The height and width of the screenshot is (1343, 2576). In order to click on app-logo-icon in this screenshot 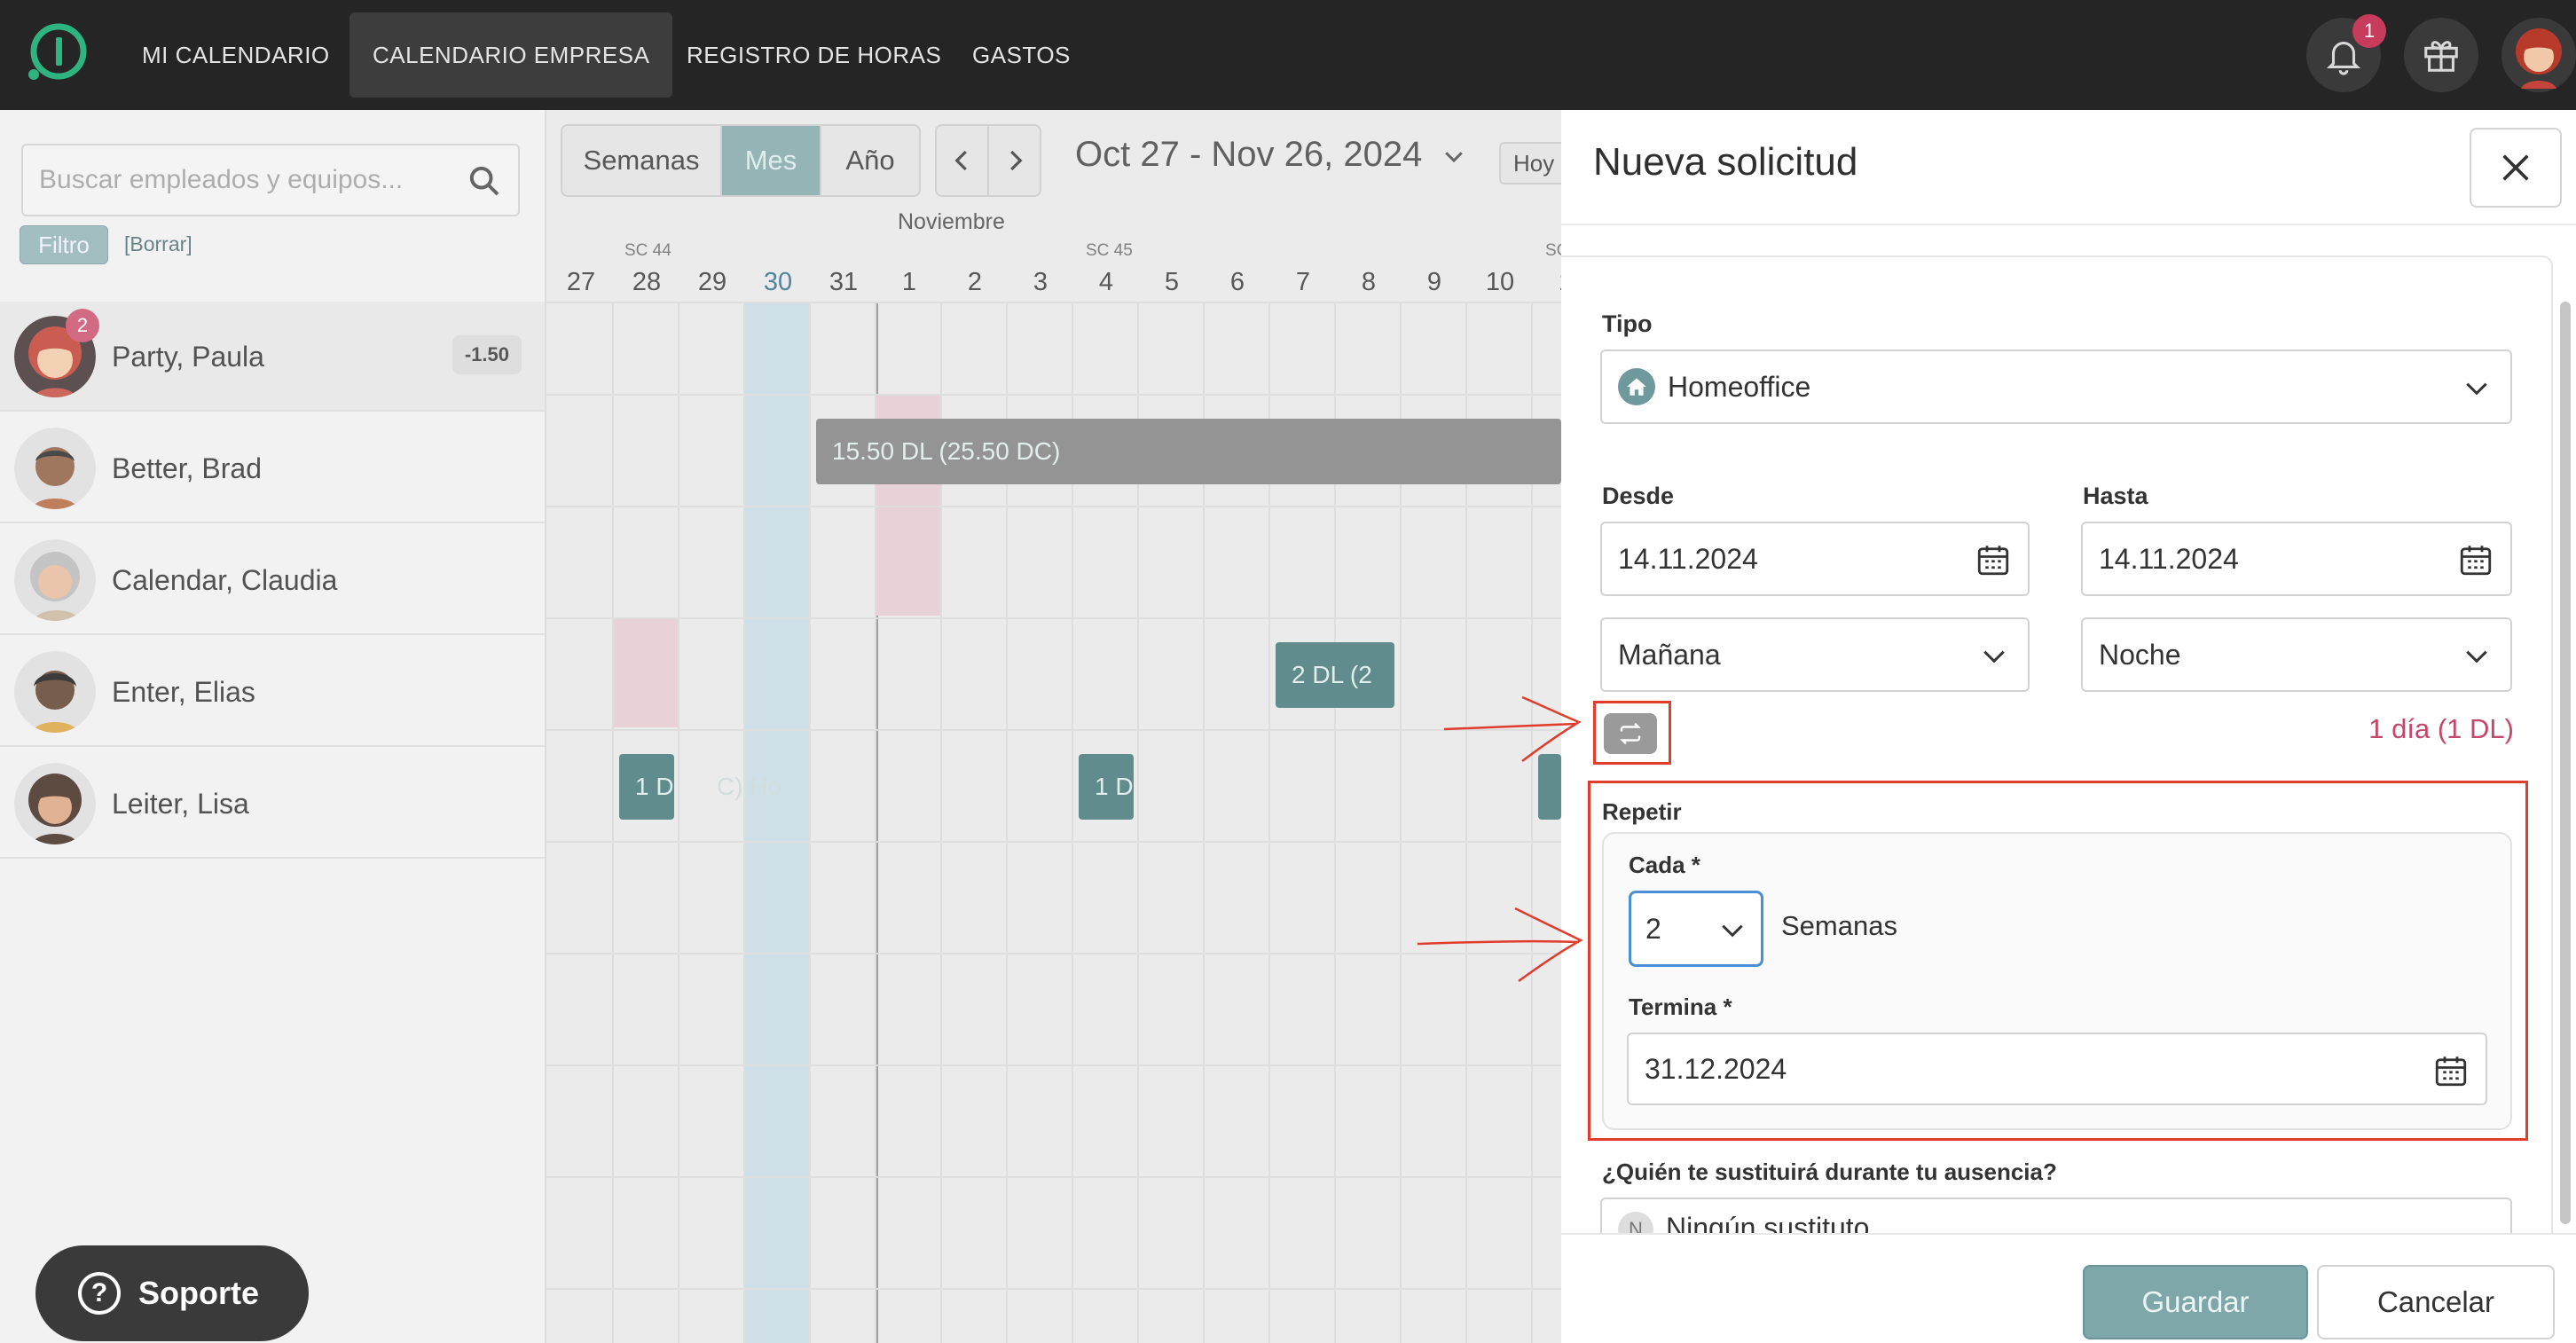, I will do `click(57, 53)`.